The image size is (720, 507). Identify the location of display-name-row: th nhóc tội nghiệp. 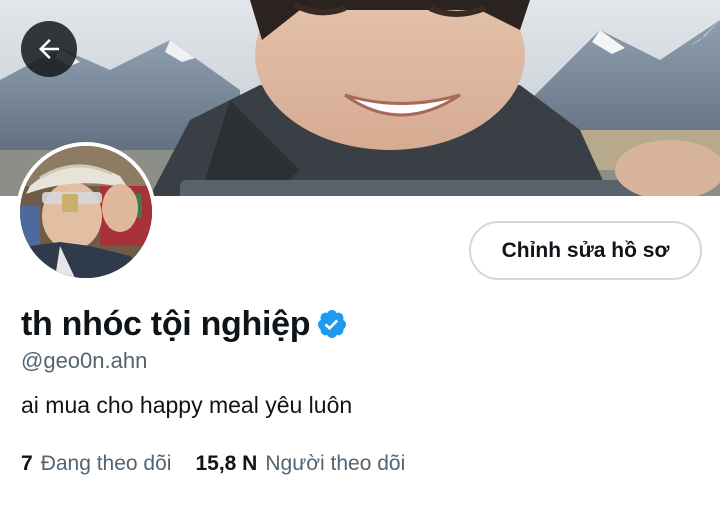
(184, 324).